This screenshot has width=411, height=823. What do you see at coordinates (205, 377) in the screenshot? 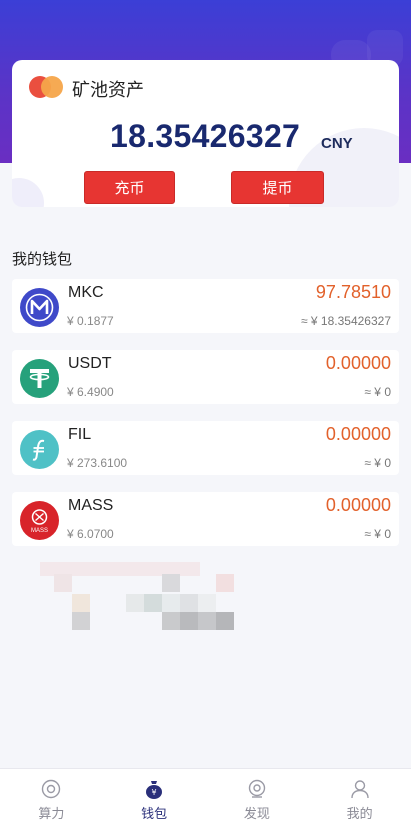
I see `wallet-item-usdt: USDT ¥ 6.4900 0.00000 ≈ ¥ 0` at bounding box center [205, 377].